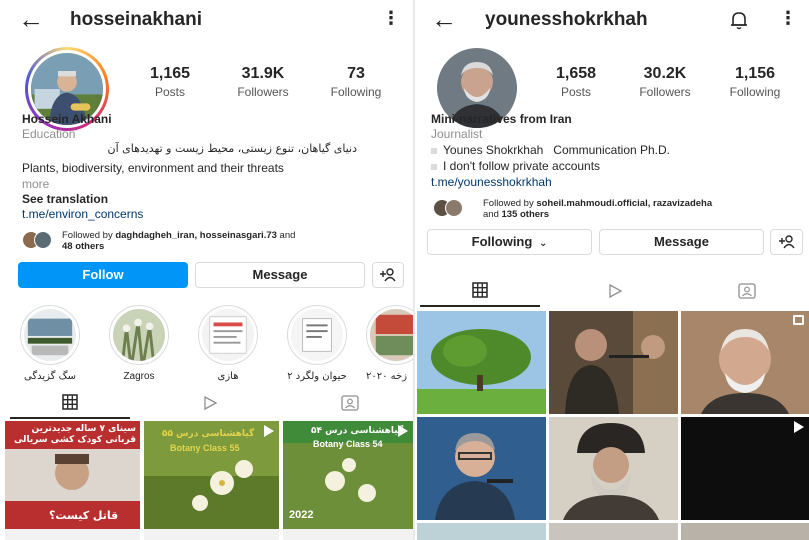 This screenshot has width=809, height=540. I want to click on emoji-placeholder, so click(434, 166).